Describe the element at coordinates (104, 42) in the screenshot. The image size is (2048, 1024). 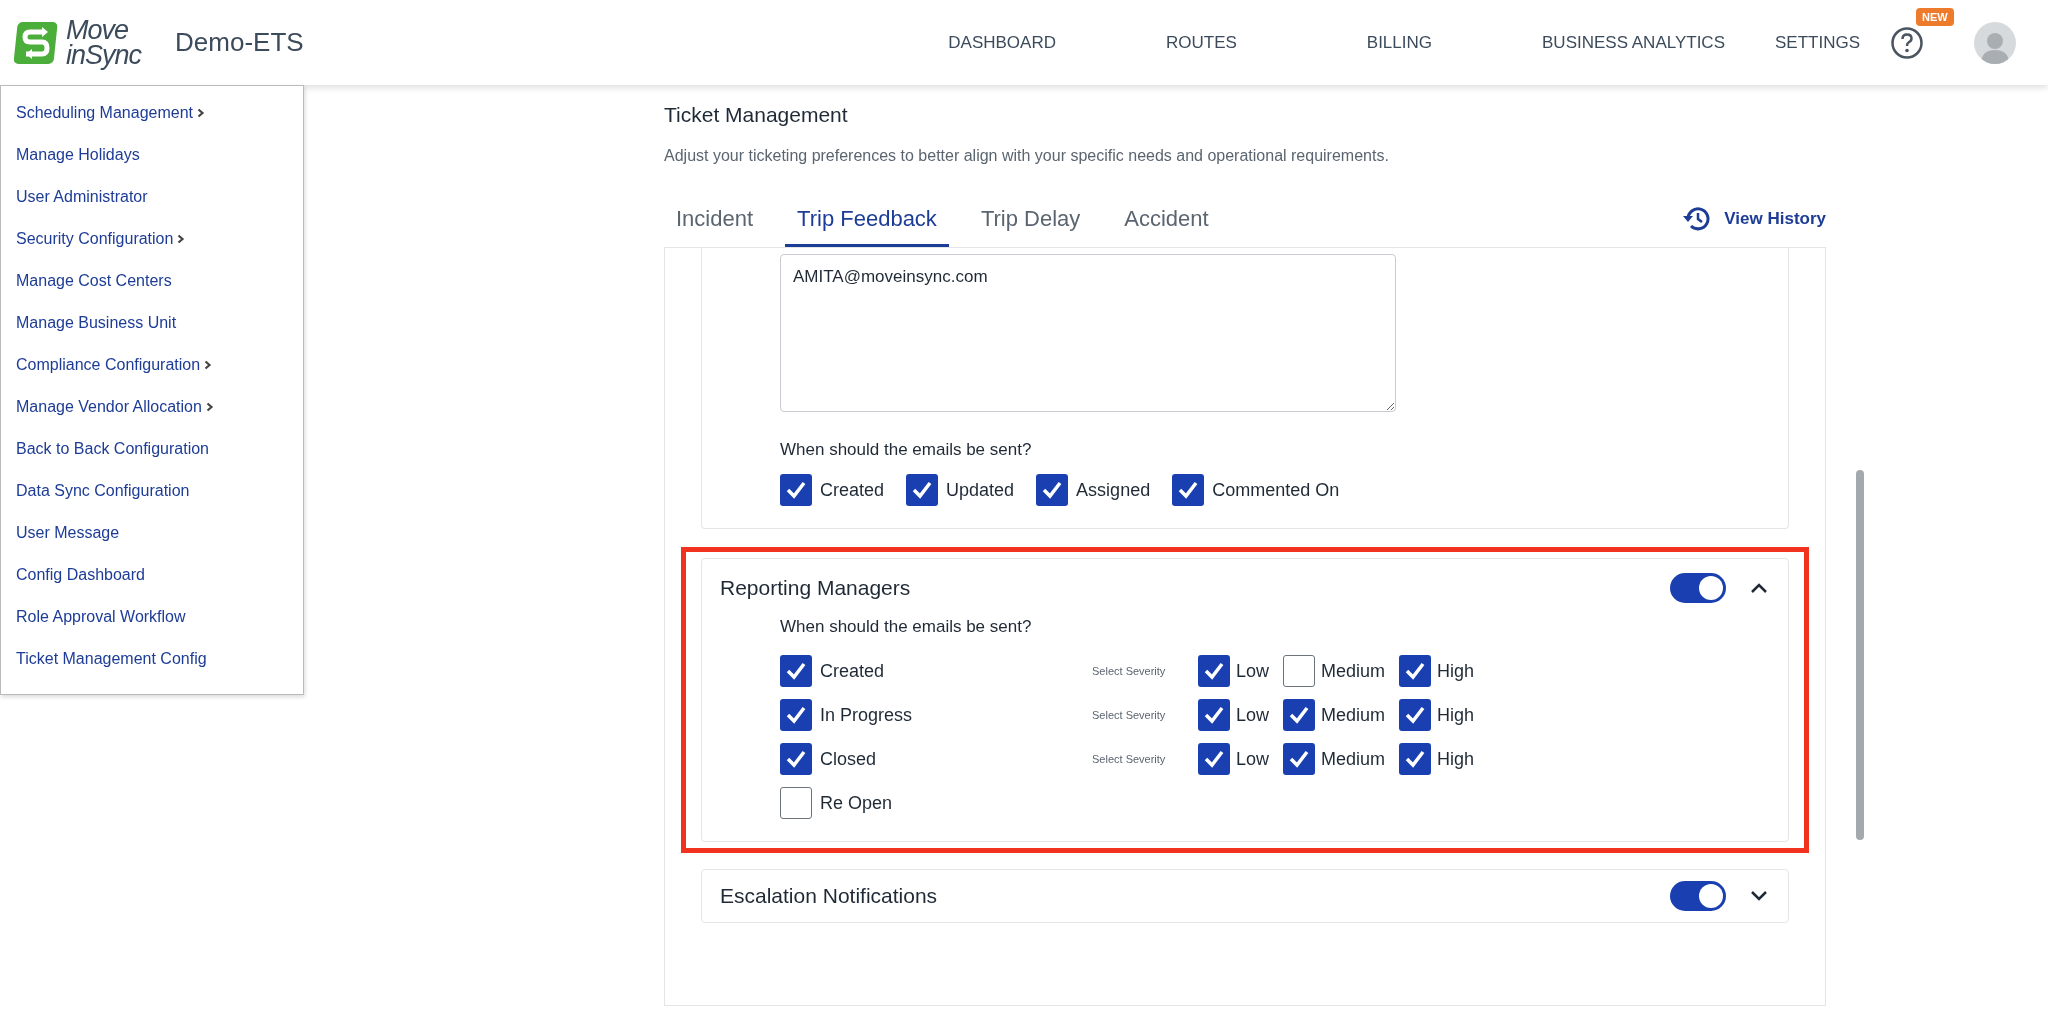
I see `logo-text: Move inSync` at that location.